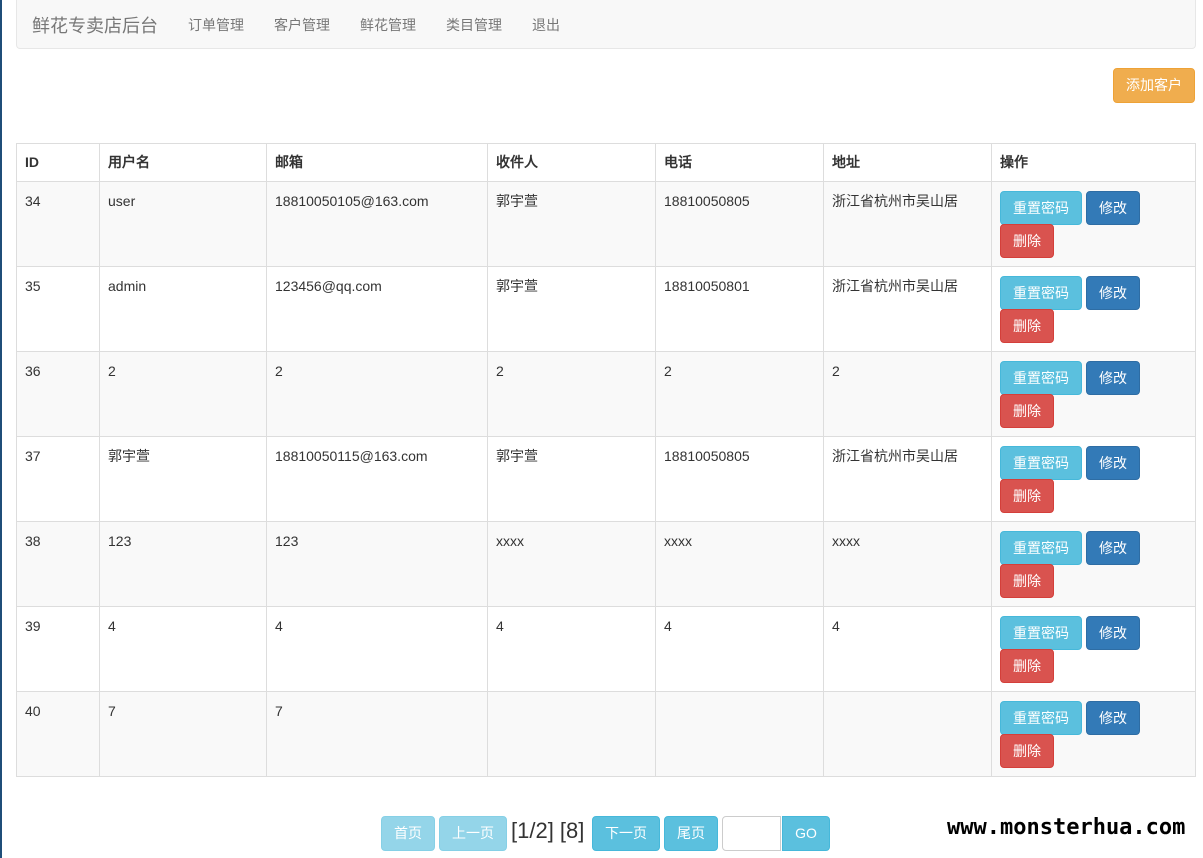 This screenshot has width=1203, height=858. Describe the element at coordinates (58, 564) in the screenshot. I see `cell-id: 38` at that location.